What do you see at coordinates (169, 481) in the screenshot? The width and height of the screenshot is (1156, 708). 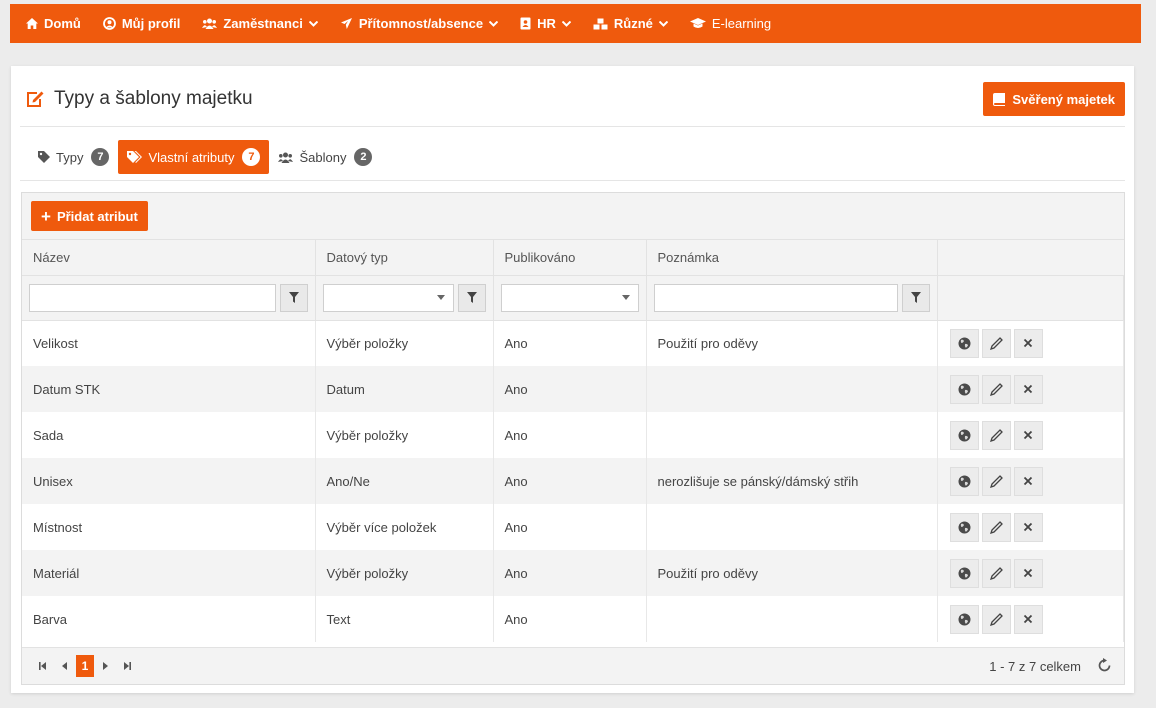 I see `cell-name: Unisex` at bounding box center [169, 481].